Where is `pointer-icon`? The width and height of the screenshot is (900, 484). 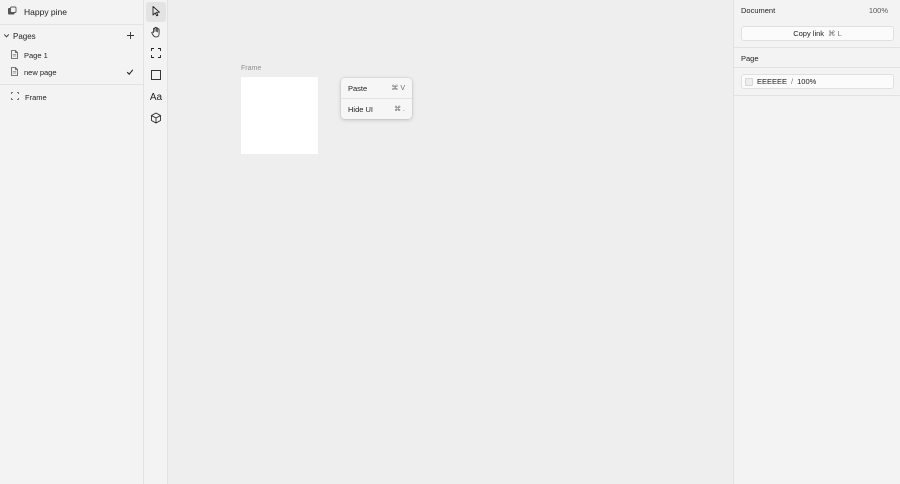 pointer-icon is located at coordinates (156, 12).